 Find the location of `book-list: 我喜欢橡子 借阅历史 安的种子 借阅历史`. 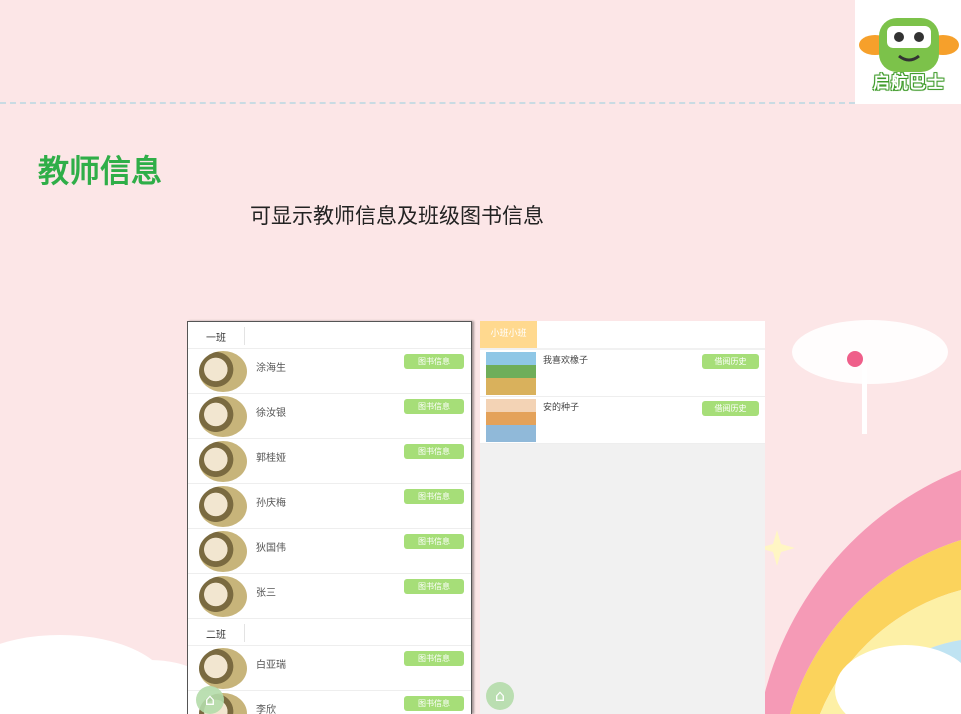

book-list: 我喜欢橡子 借阅历史 安的种子 借阅历史 is located at coordinates (622, 397).